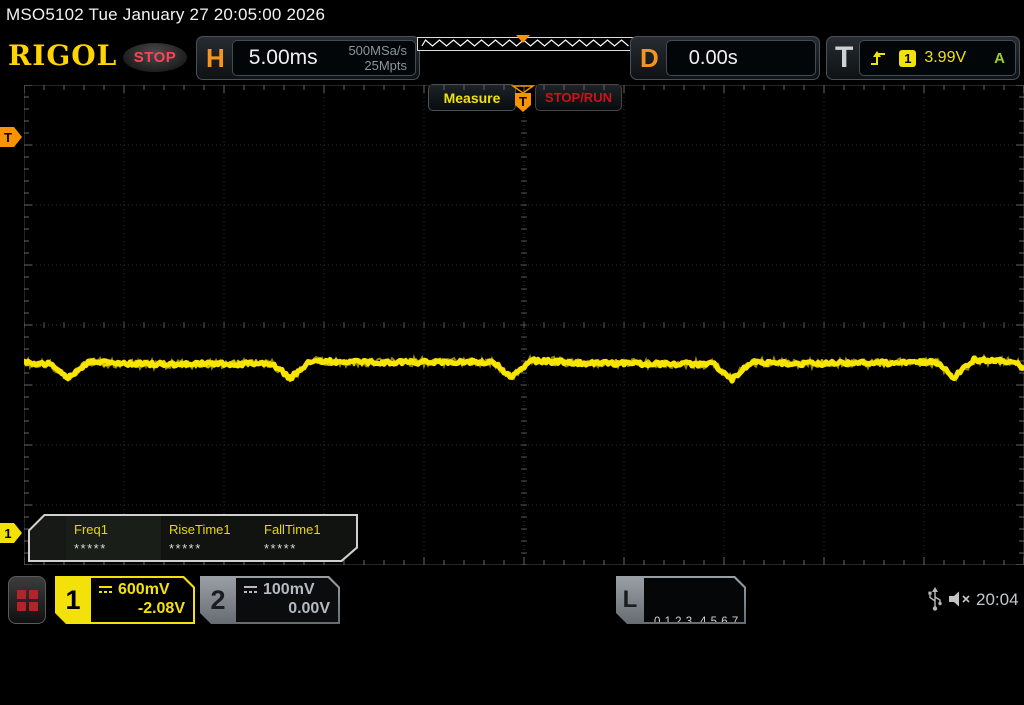 This screenshot has width=1024, height=705. I want to click on waveform-overview-bar, so click(526, 46).